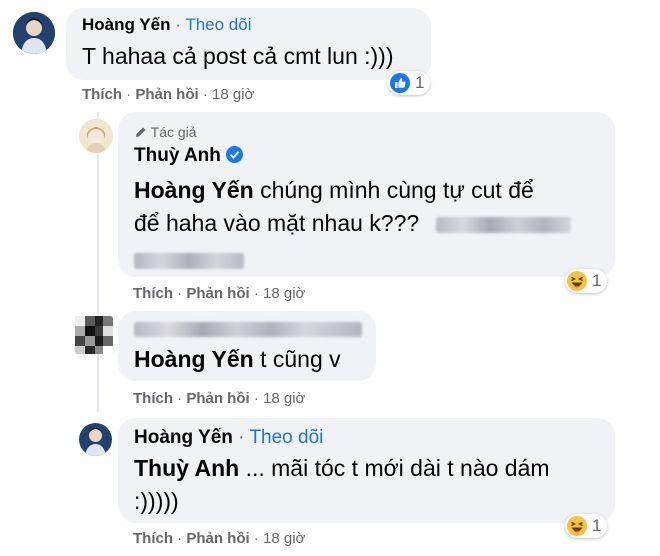 This screenshot has width=660, height=556. Describe the element at coordinates (177, 155) in the screenshot. I see `comment-author: Thuỳ Anh` at that location.